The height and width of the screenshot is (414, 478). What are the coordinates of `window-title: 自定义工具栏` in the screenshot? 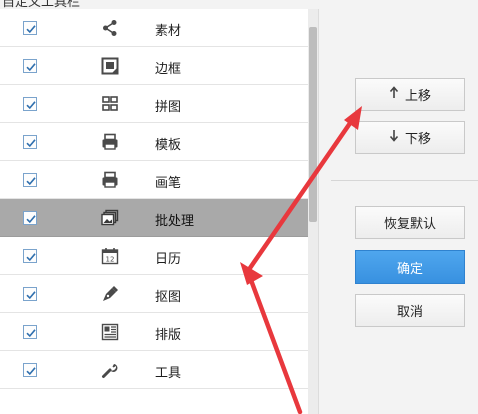 It's located at (41, 4).